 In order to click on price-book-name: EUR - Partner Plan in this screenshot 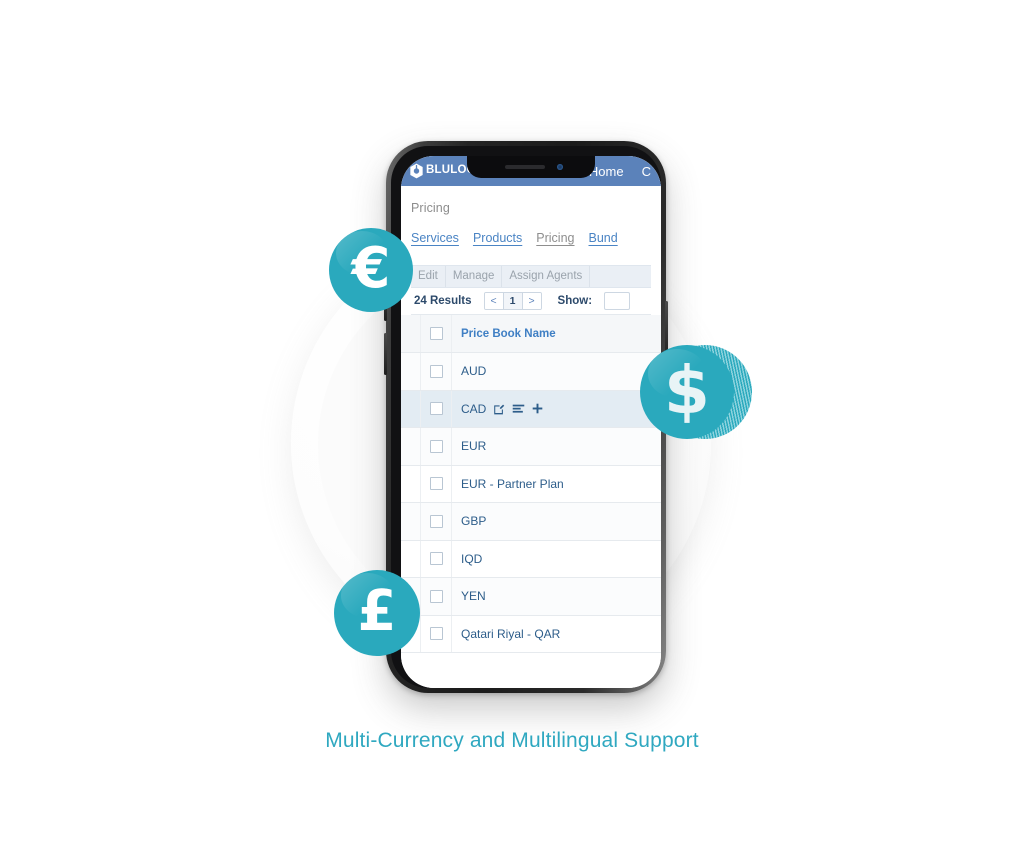, I will do `click(512, 483)`.